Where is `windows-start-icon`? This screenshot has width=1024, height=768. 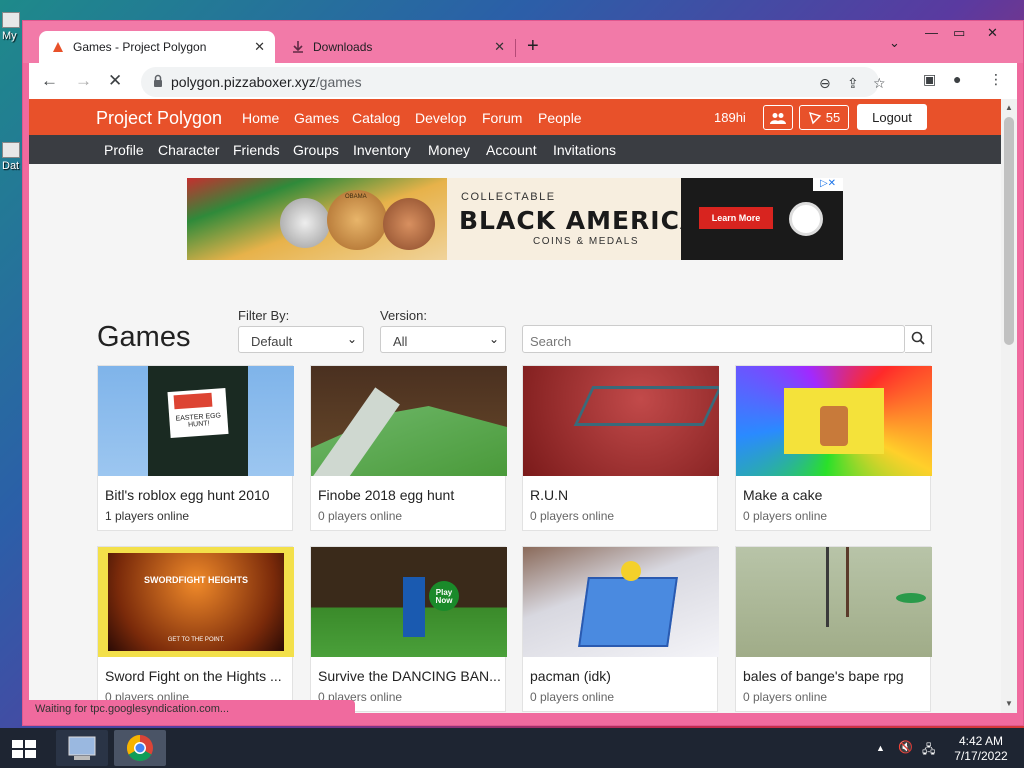
windows-start-icon is located at coordinates (24, 749).